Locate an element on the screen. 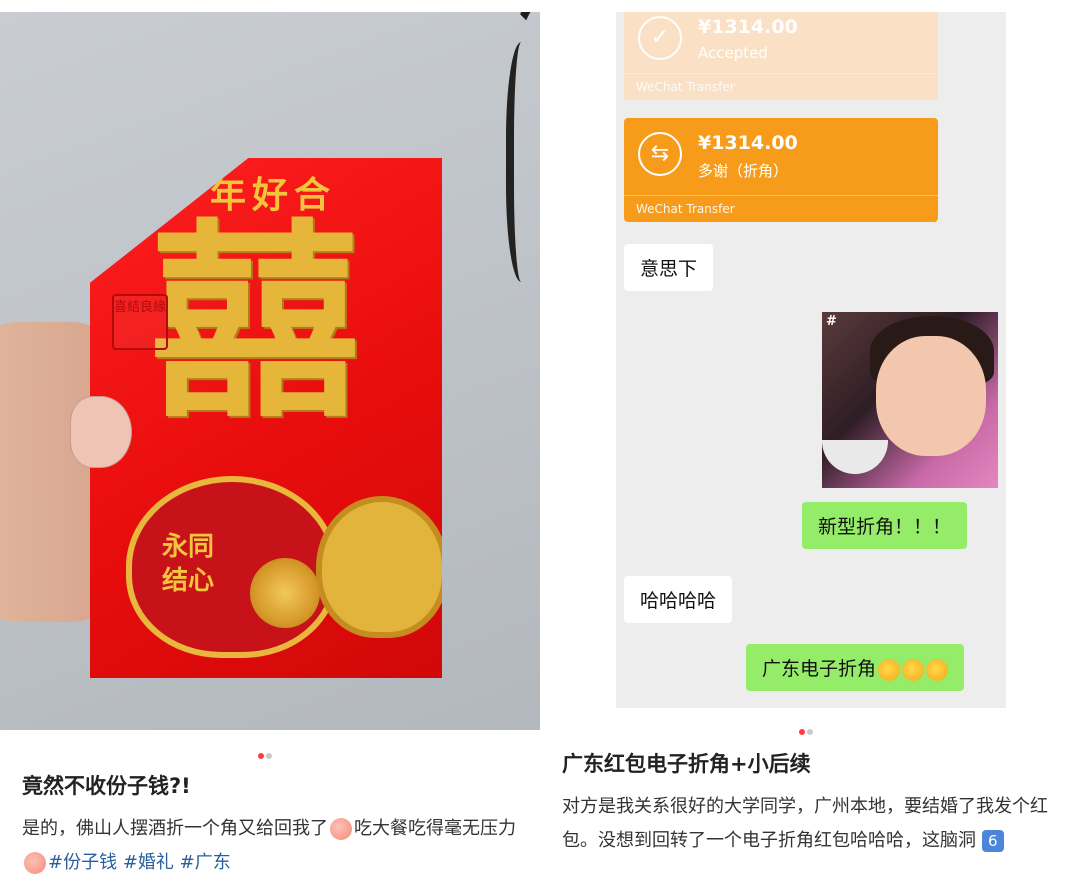 The width and height of the screenshot is (1080, 892). post-body-left: 是的，佛山人摆酒折一个角又给回我了 吃大餐吃得毫无压力#份子钱 #婚礼 #广东 is located at coordinates (269, 846).